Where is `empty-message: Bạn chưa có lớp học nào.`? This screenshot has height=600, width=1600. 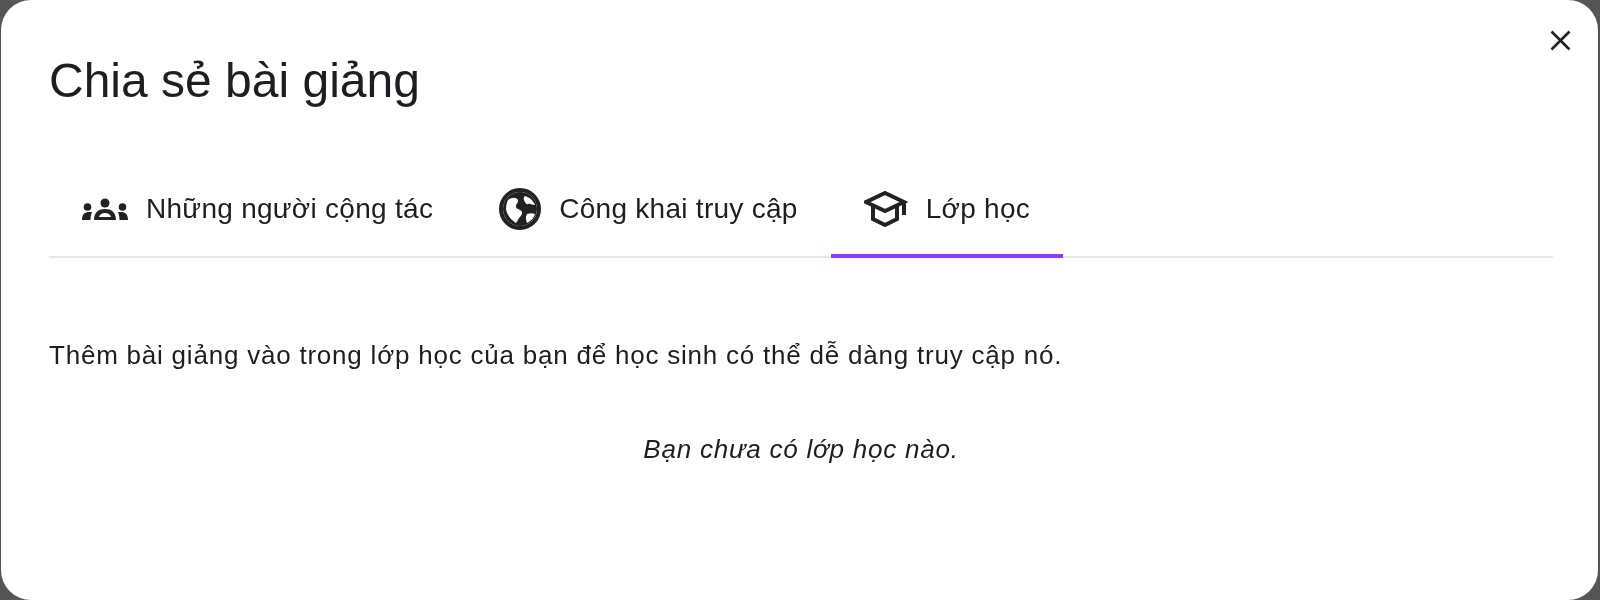 empty-message: Bạn chưa có lớp học nào. is located at coordinates (801, 449).